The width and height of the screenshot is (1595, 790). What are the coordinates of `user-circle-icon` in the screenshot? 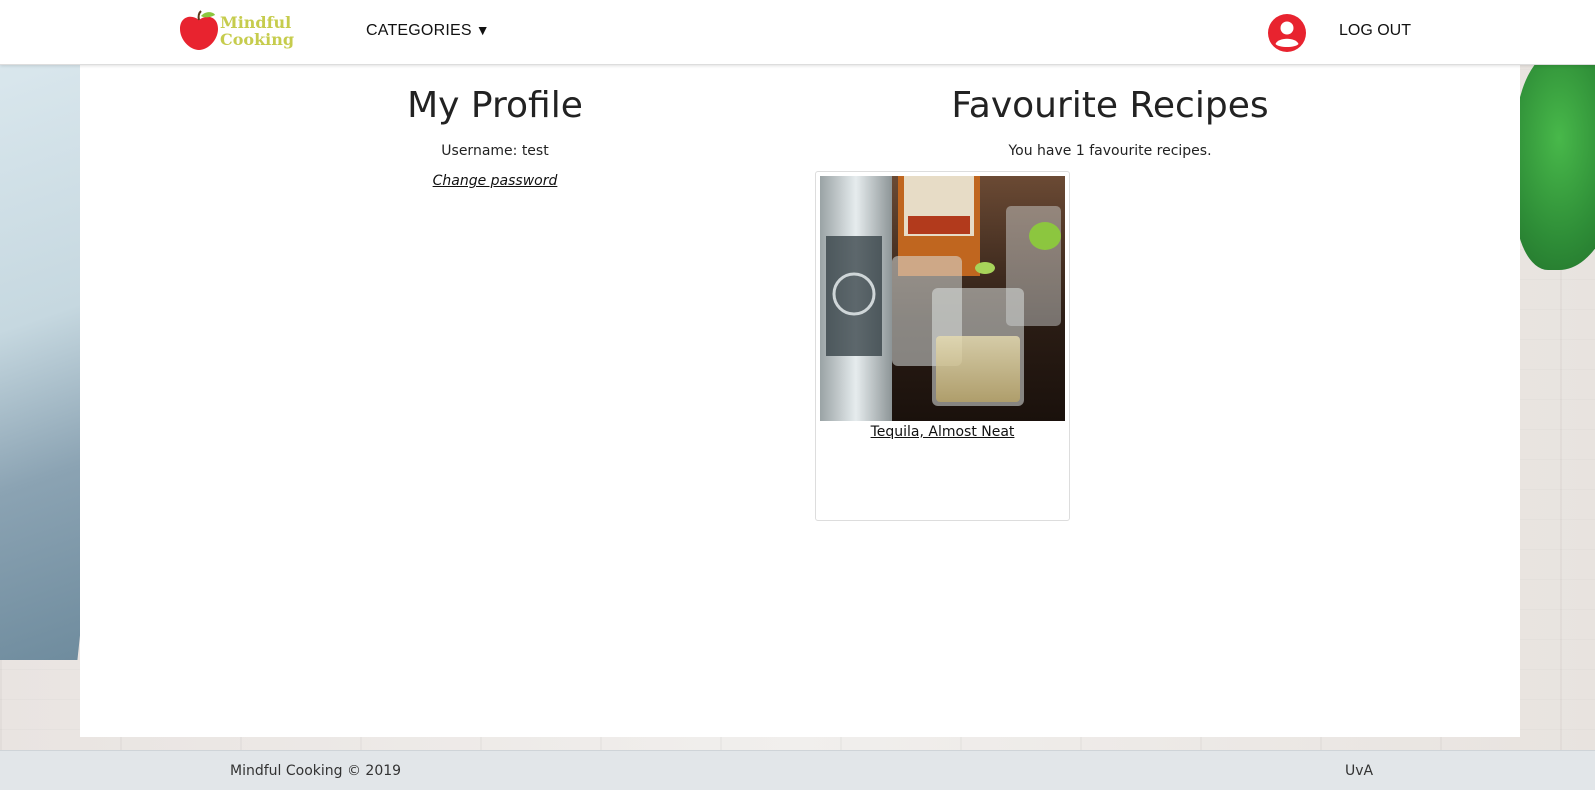 It's located at (1287, 33).